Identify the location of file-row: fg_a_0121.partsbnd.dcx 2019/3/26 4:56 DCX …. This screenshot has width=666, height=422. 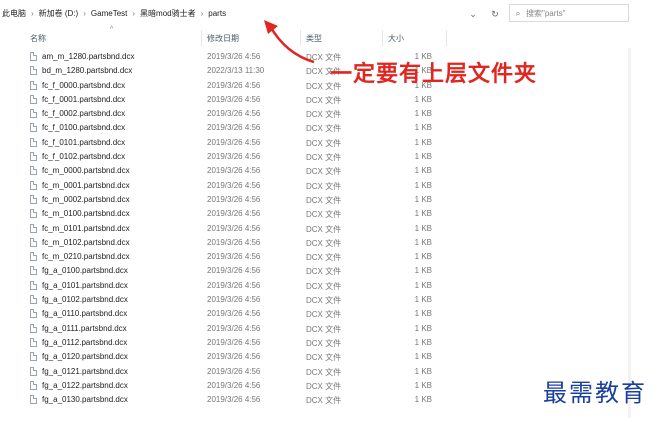
(316, 373).